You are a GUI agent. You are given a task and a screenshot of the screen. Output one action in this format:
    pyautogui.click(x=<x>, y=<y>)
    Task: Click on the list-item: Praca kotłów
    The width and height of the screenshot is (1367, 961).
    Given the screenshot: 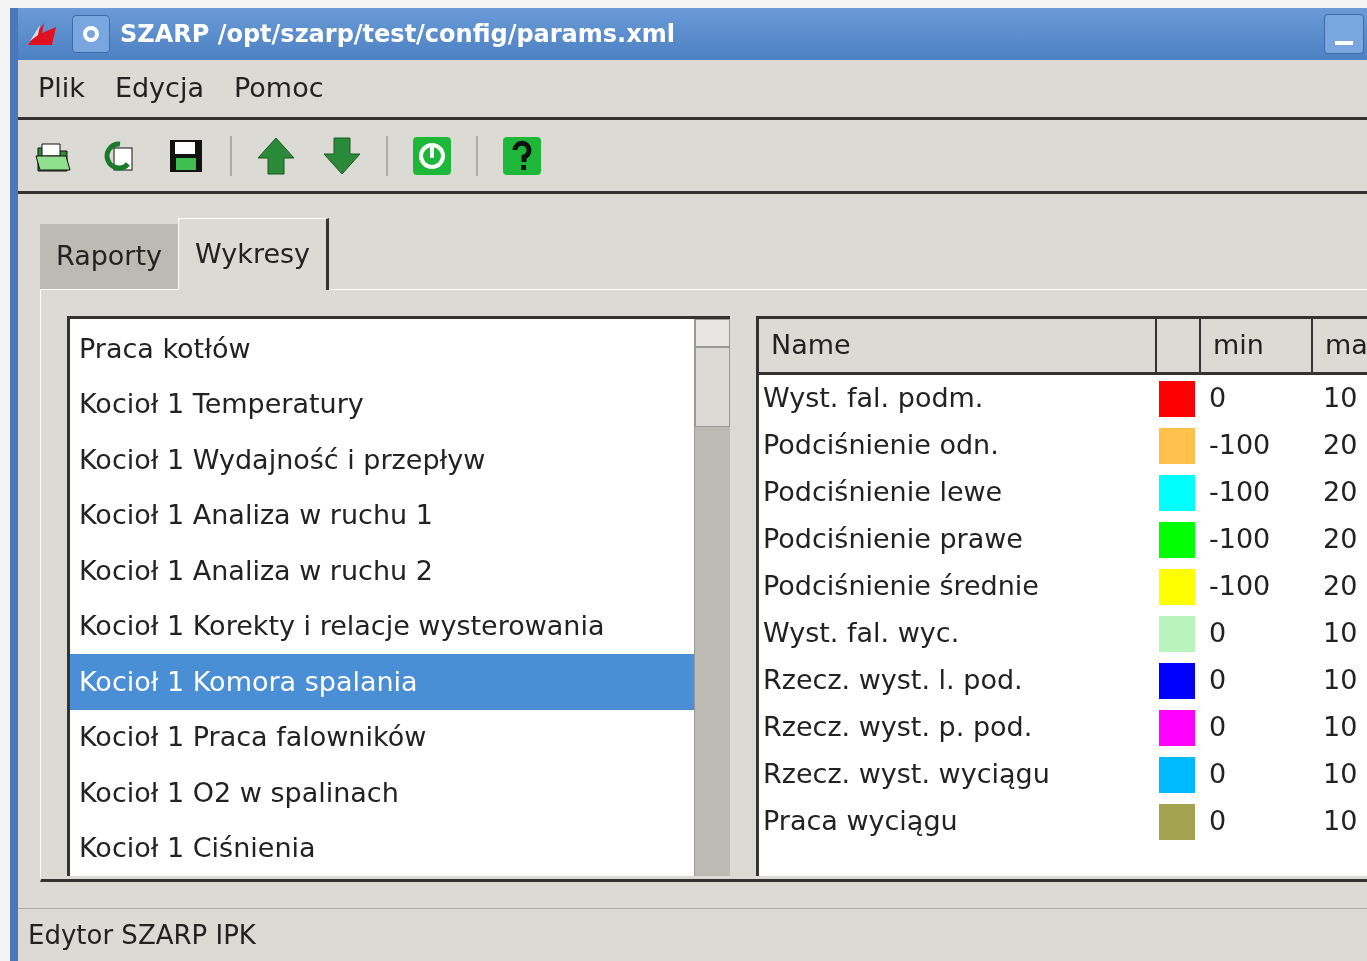 What is the action you would take?
    pyautogui.click(x=382, y=349)
    